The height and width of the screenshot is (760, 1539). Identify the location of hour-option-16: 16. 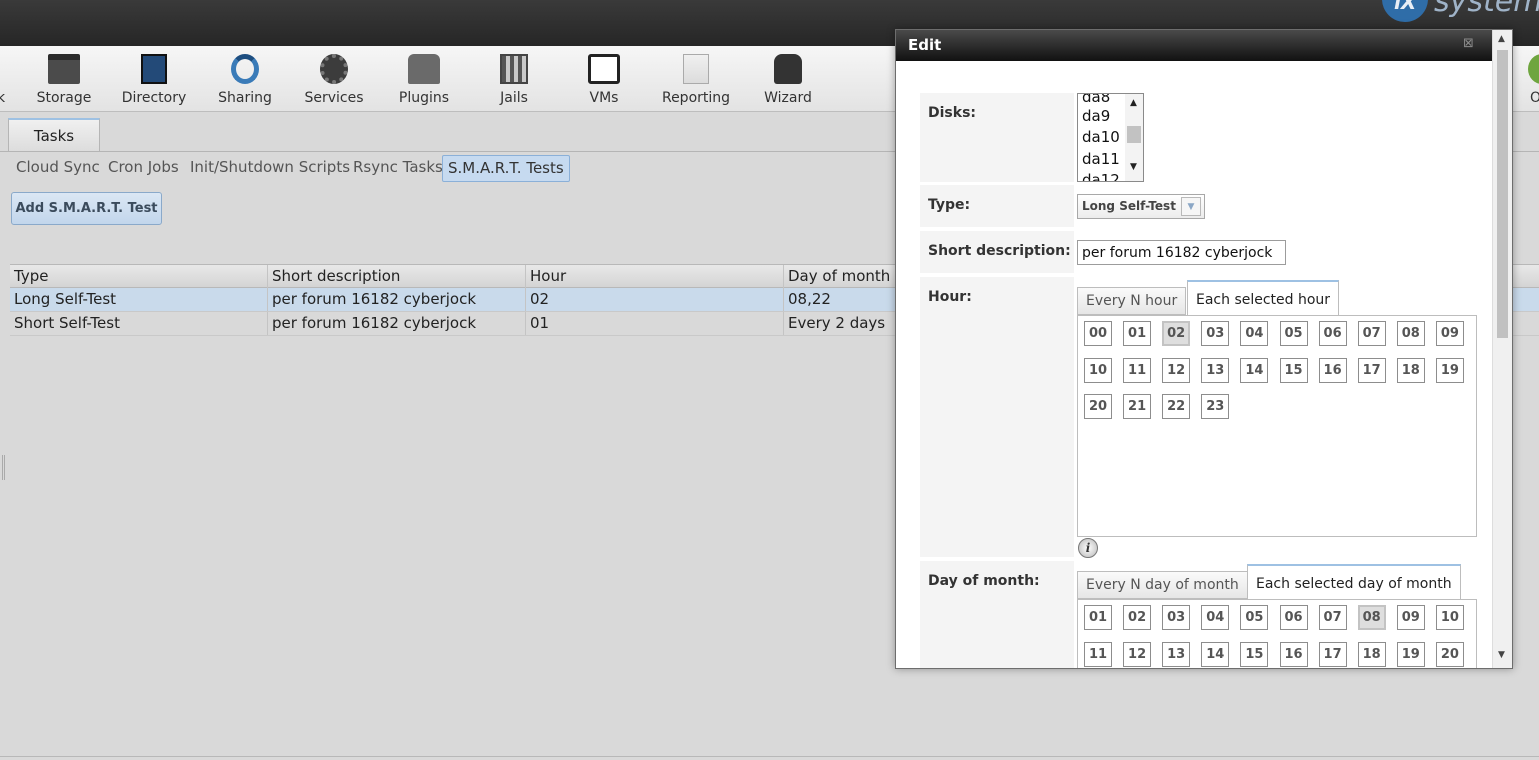
(1332, 370).